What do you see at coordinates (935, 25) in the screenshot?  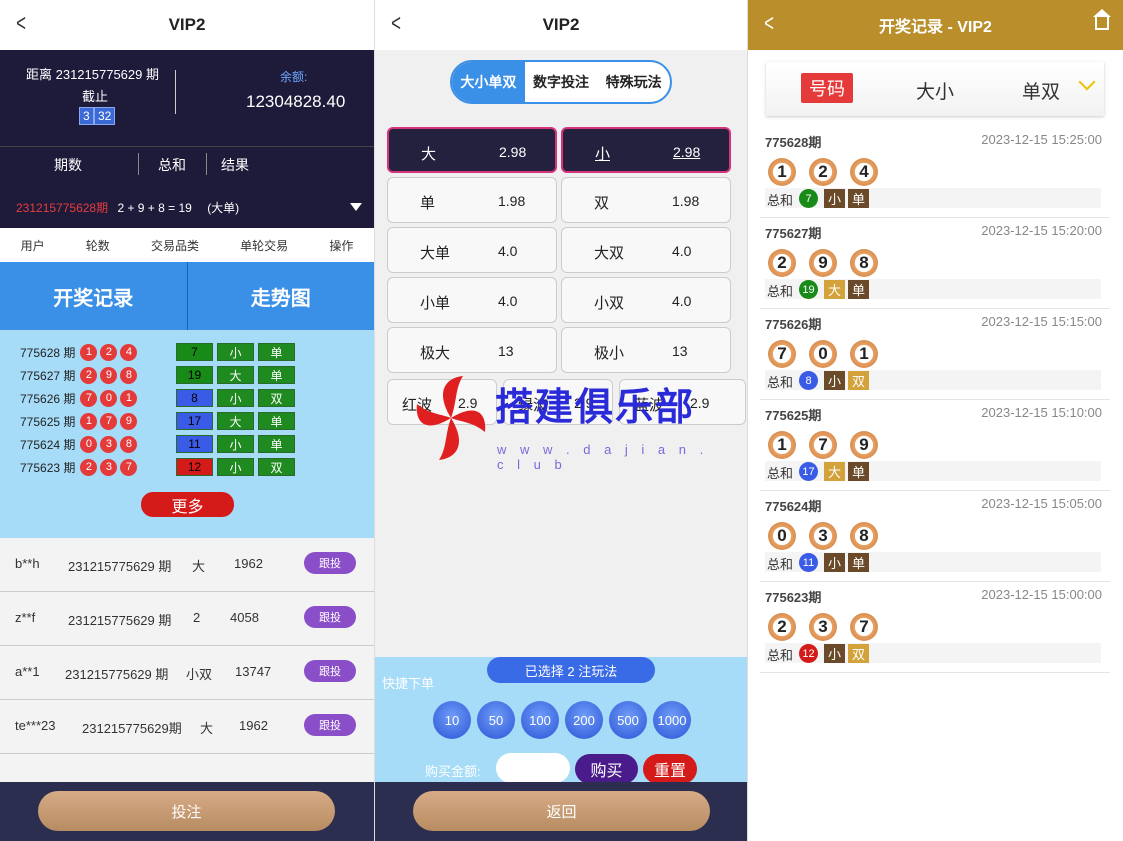 I see `header: < 开奖记录 - VIP2` at bounding box center [935, 25].